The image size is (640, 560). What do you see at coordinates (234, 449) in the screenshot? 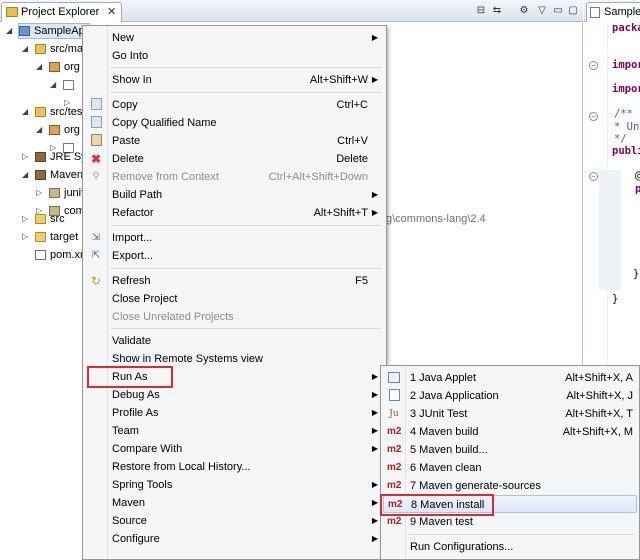
I see `menu-item-compare-with: Compare With ▶` at bounding box center [234, 449].